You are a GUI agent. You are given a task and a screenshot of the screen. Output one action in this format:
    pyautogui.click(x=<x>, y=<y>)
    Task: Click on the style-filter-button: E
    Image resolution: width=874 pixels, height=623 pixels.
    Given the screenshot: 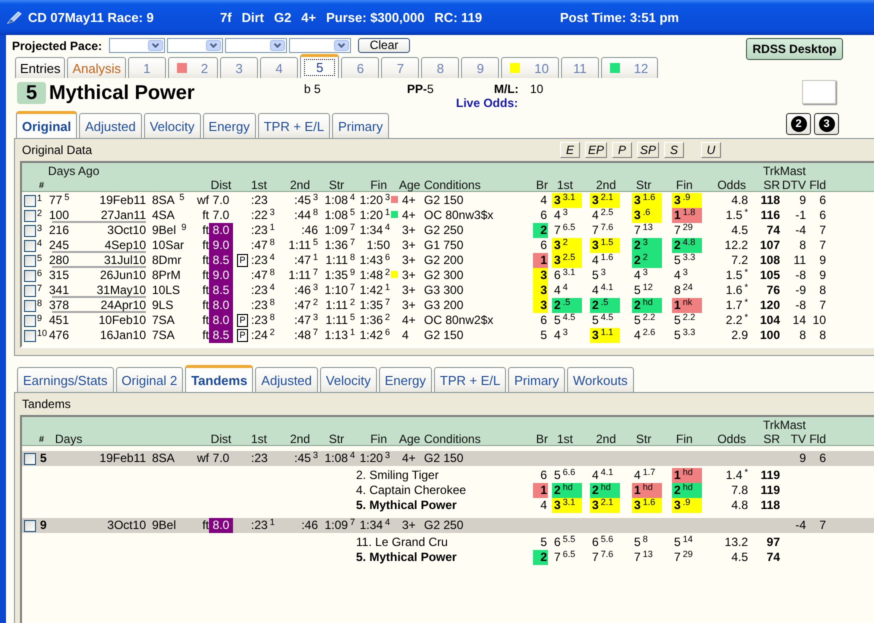 What is the action you would take?
    pyautogui.click(x=570, y=150)
    